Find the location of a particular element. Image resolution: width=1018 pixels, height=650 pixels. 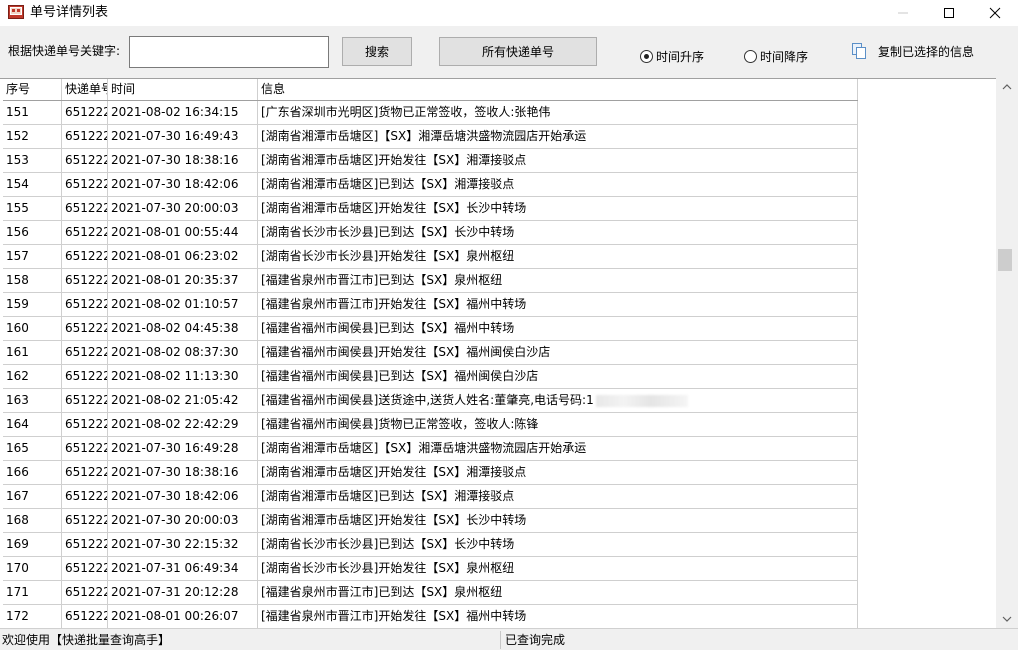

row-time-text: 2021-08-02 21:05:42 is located at coordinates (175, 400).